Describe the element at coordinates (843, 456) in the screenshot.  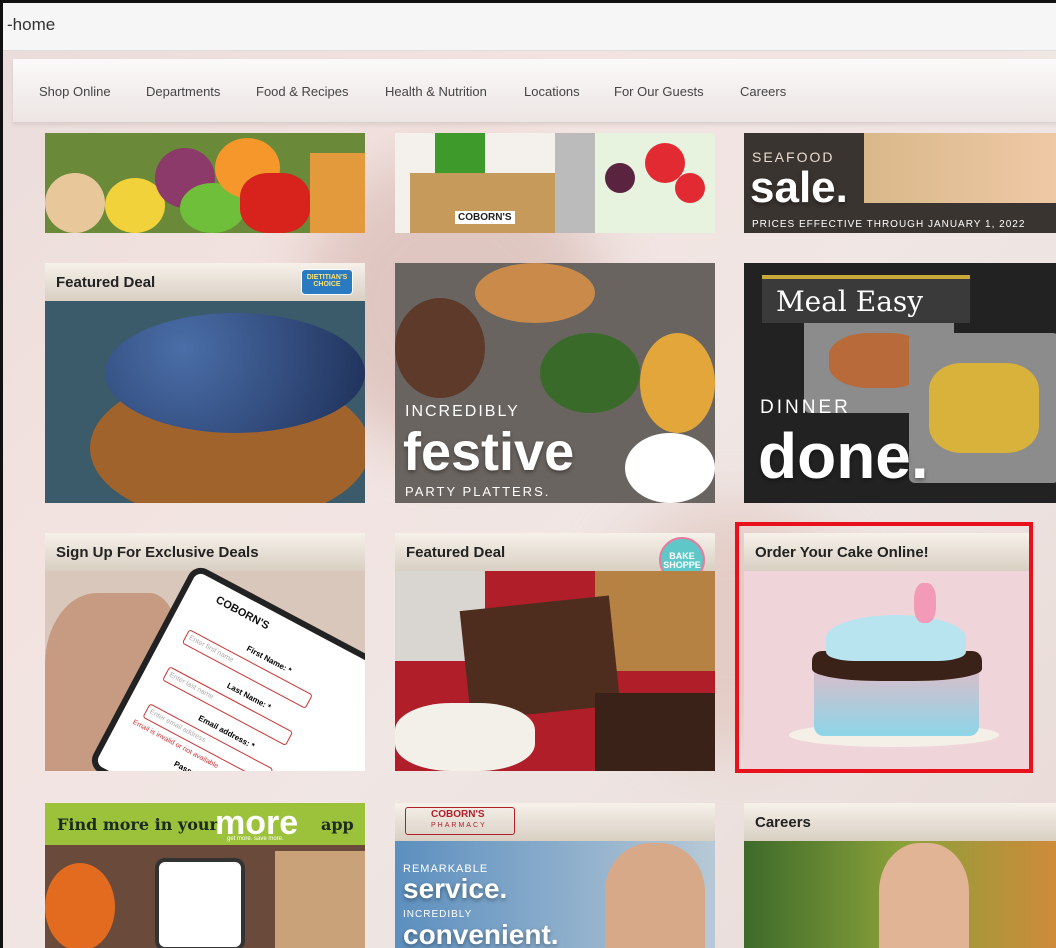
I see `done-headline: done.` at that location.